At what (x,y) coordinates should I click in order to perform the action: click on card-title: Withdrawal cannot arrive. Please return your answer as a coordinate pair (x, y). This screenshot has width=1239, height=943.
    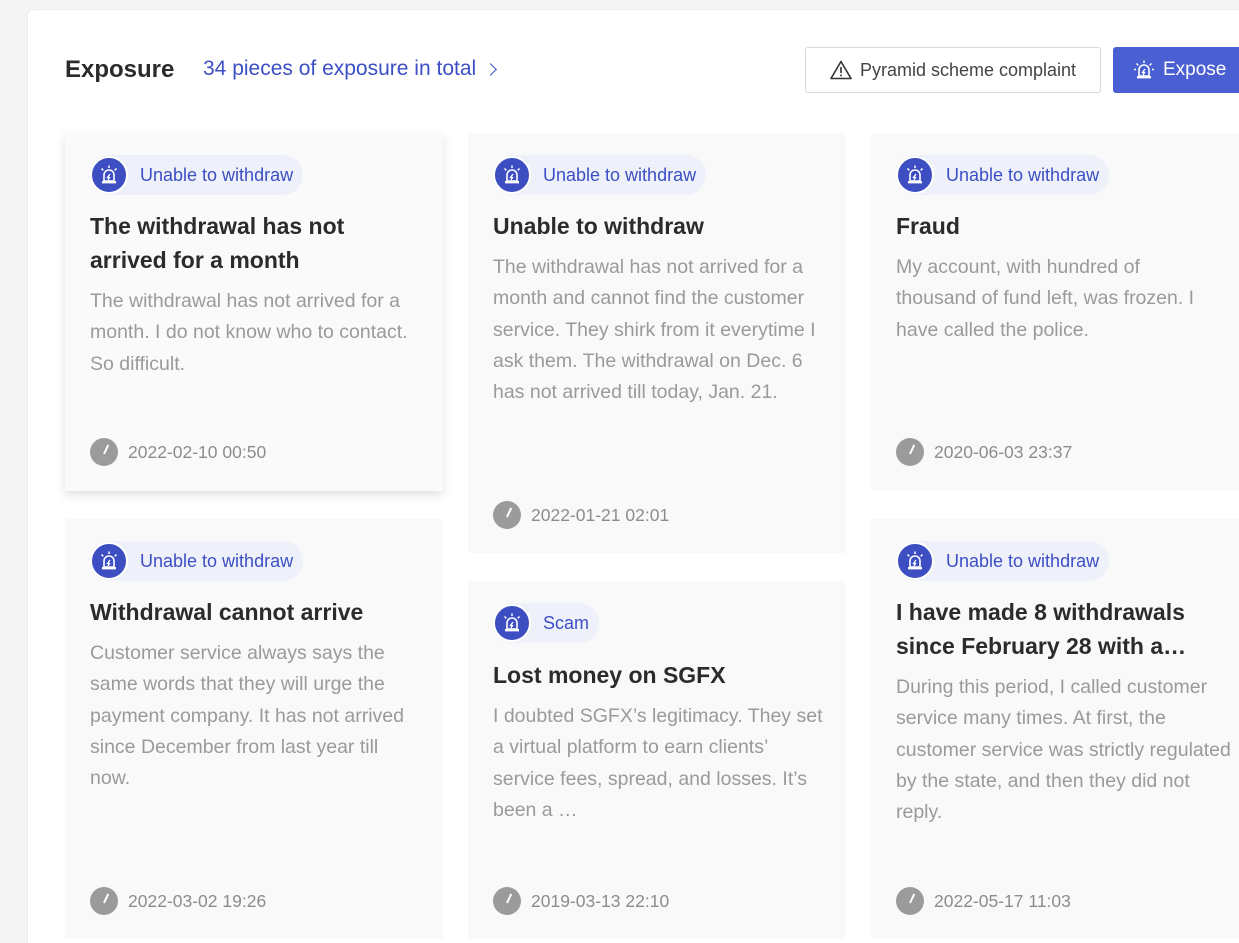
    Looking at the image, I should click on (227, 612).